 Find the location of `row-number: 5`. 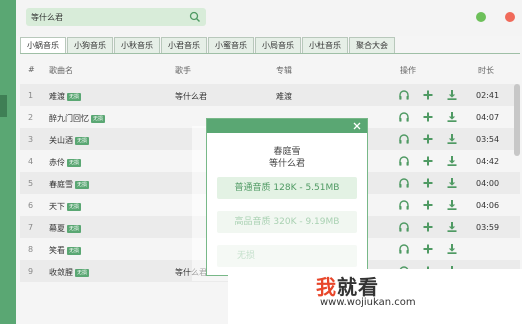

row-number: 5 is located at coordinates (31, 183).